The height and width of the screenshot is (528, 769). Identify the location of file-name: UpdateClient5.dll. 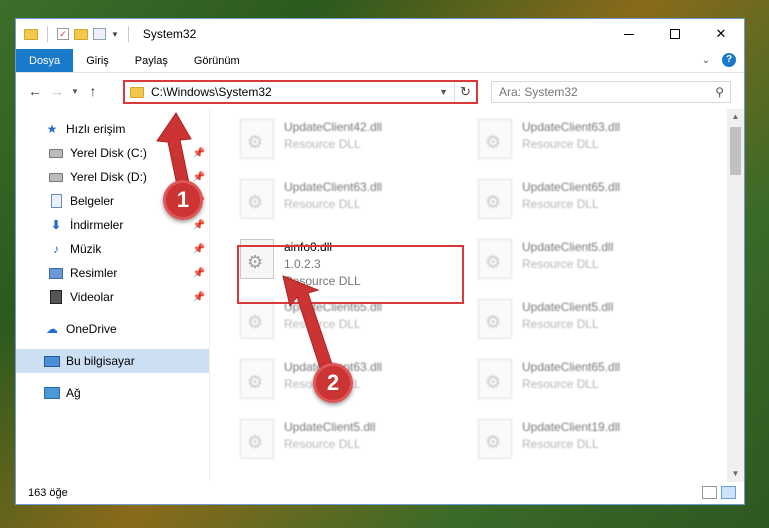
(330, 427).